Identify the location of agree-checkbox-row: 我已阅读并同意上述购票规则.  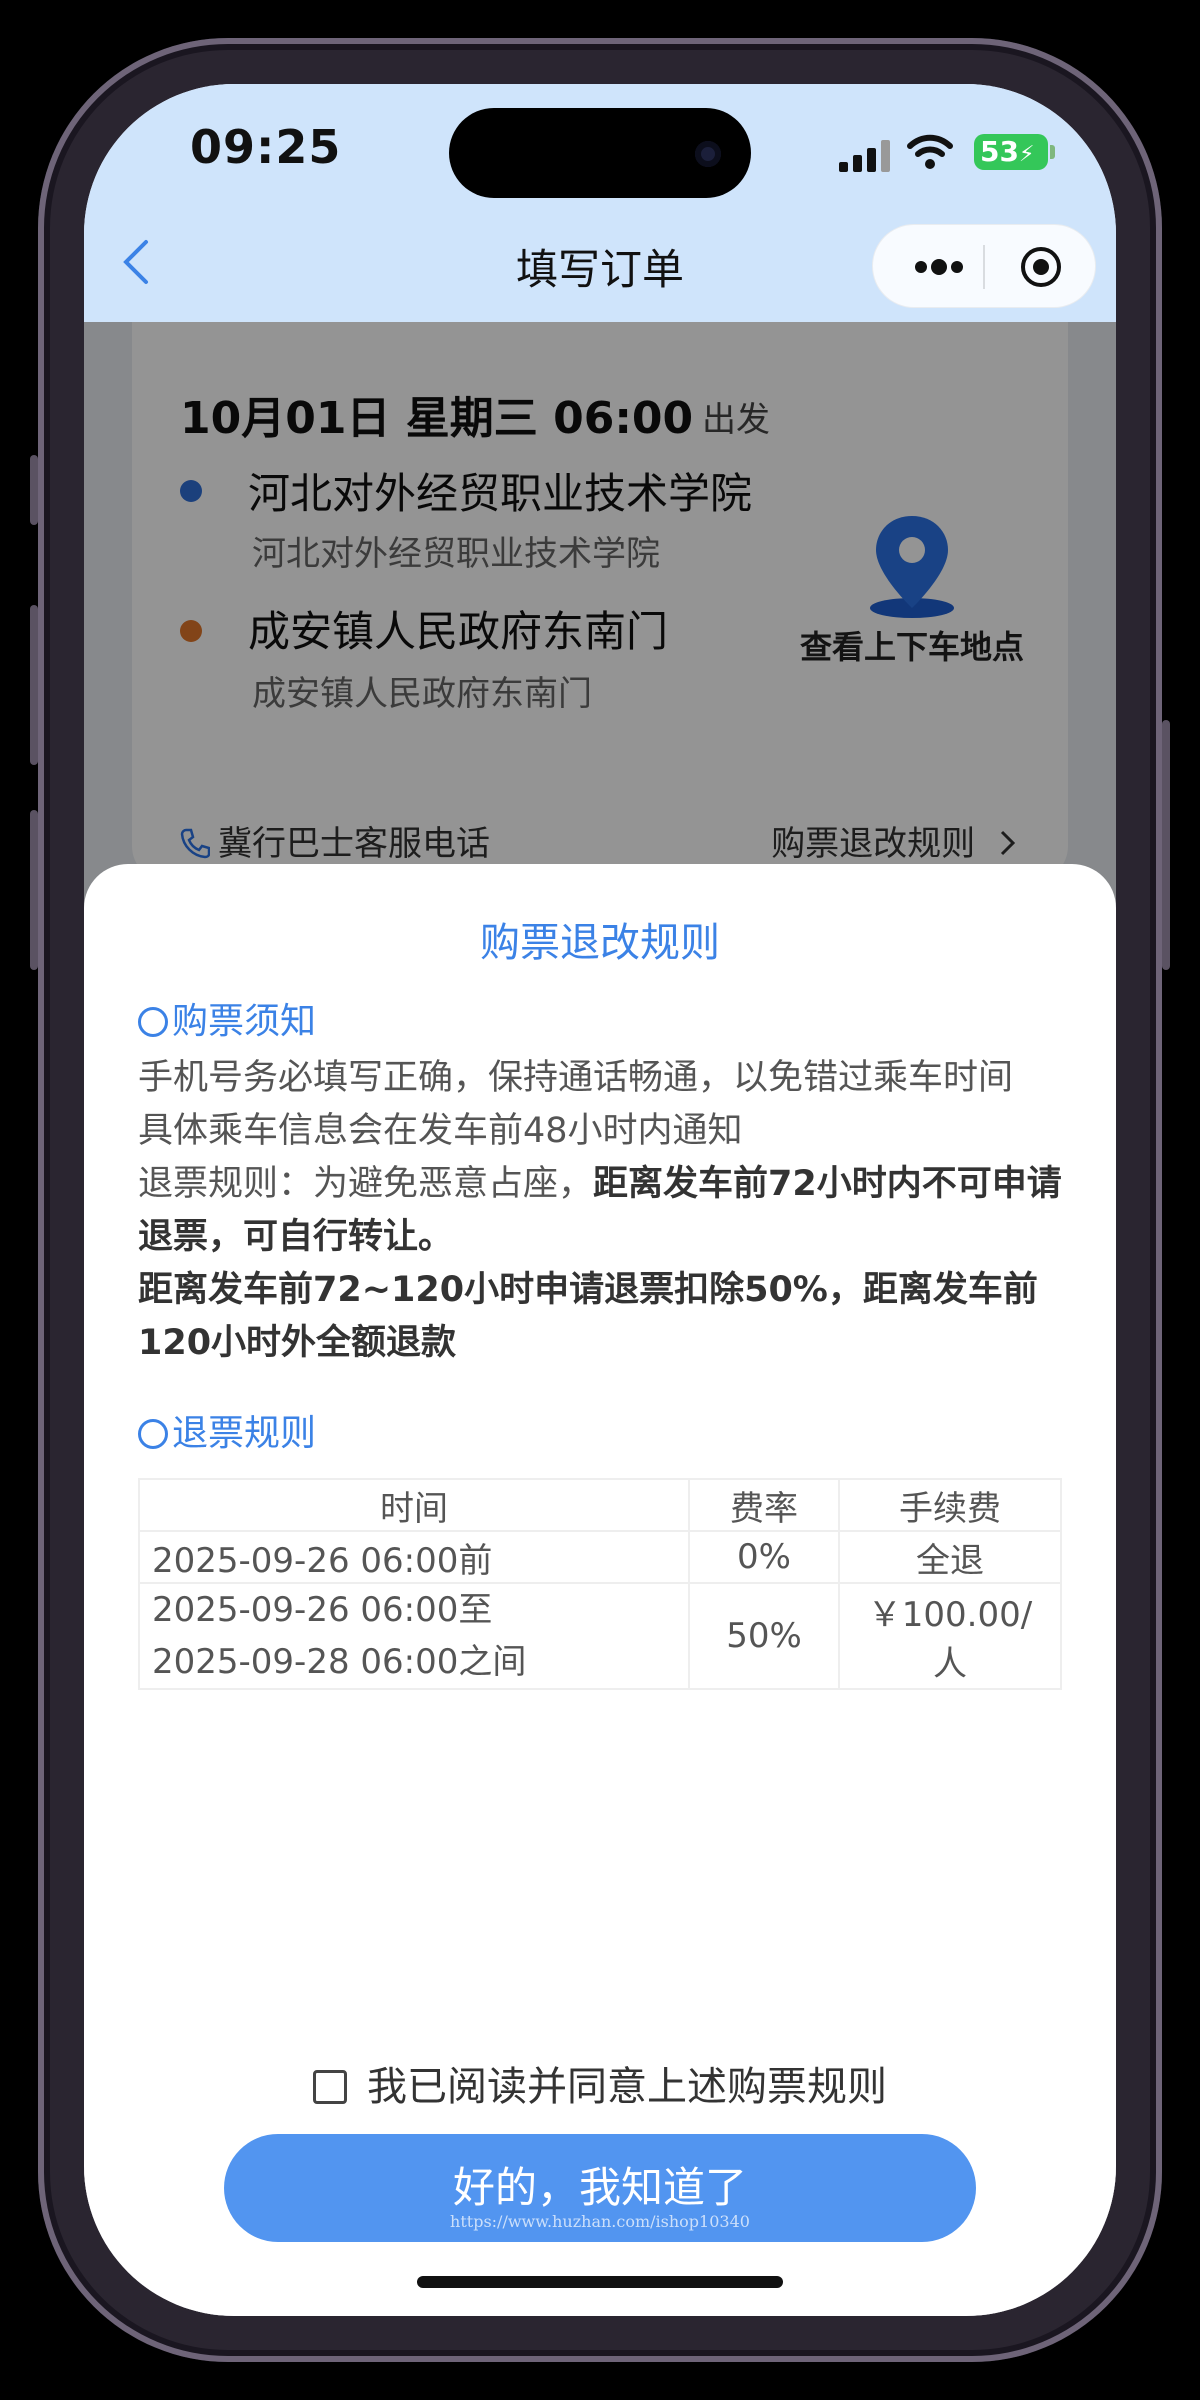
(600, 2083).